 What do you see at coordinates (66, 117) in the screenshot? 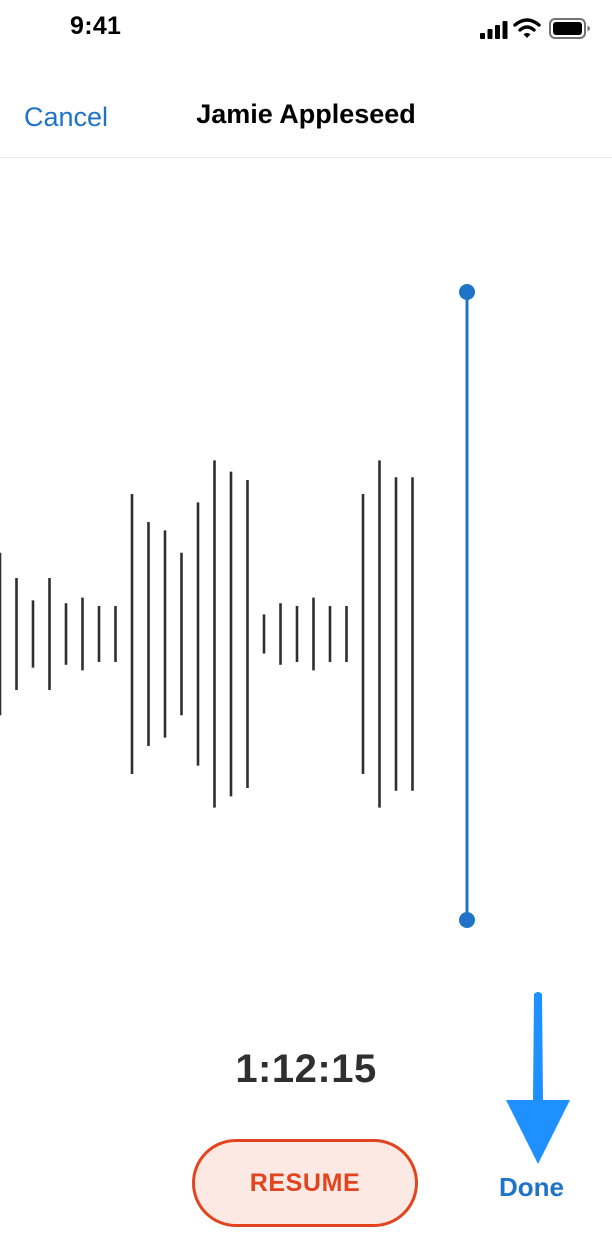
I see `cancel-button: Cancel` at bounding box center [66, 117].